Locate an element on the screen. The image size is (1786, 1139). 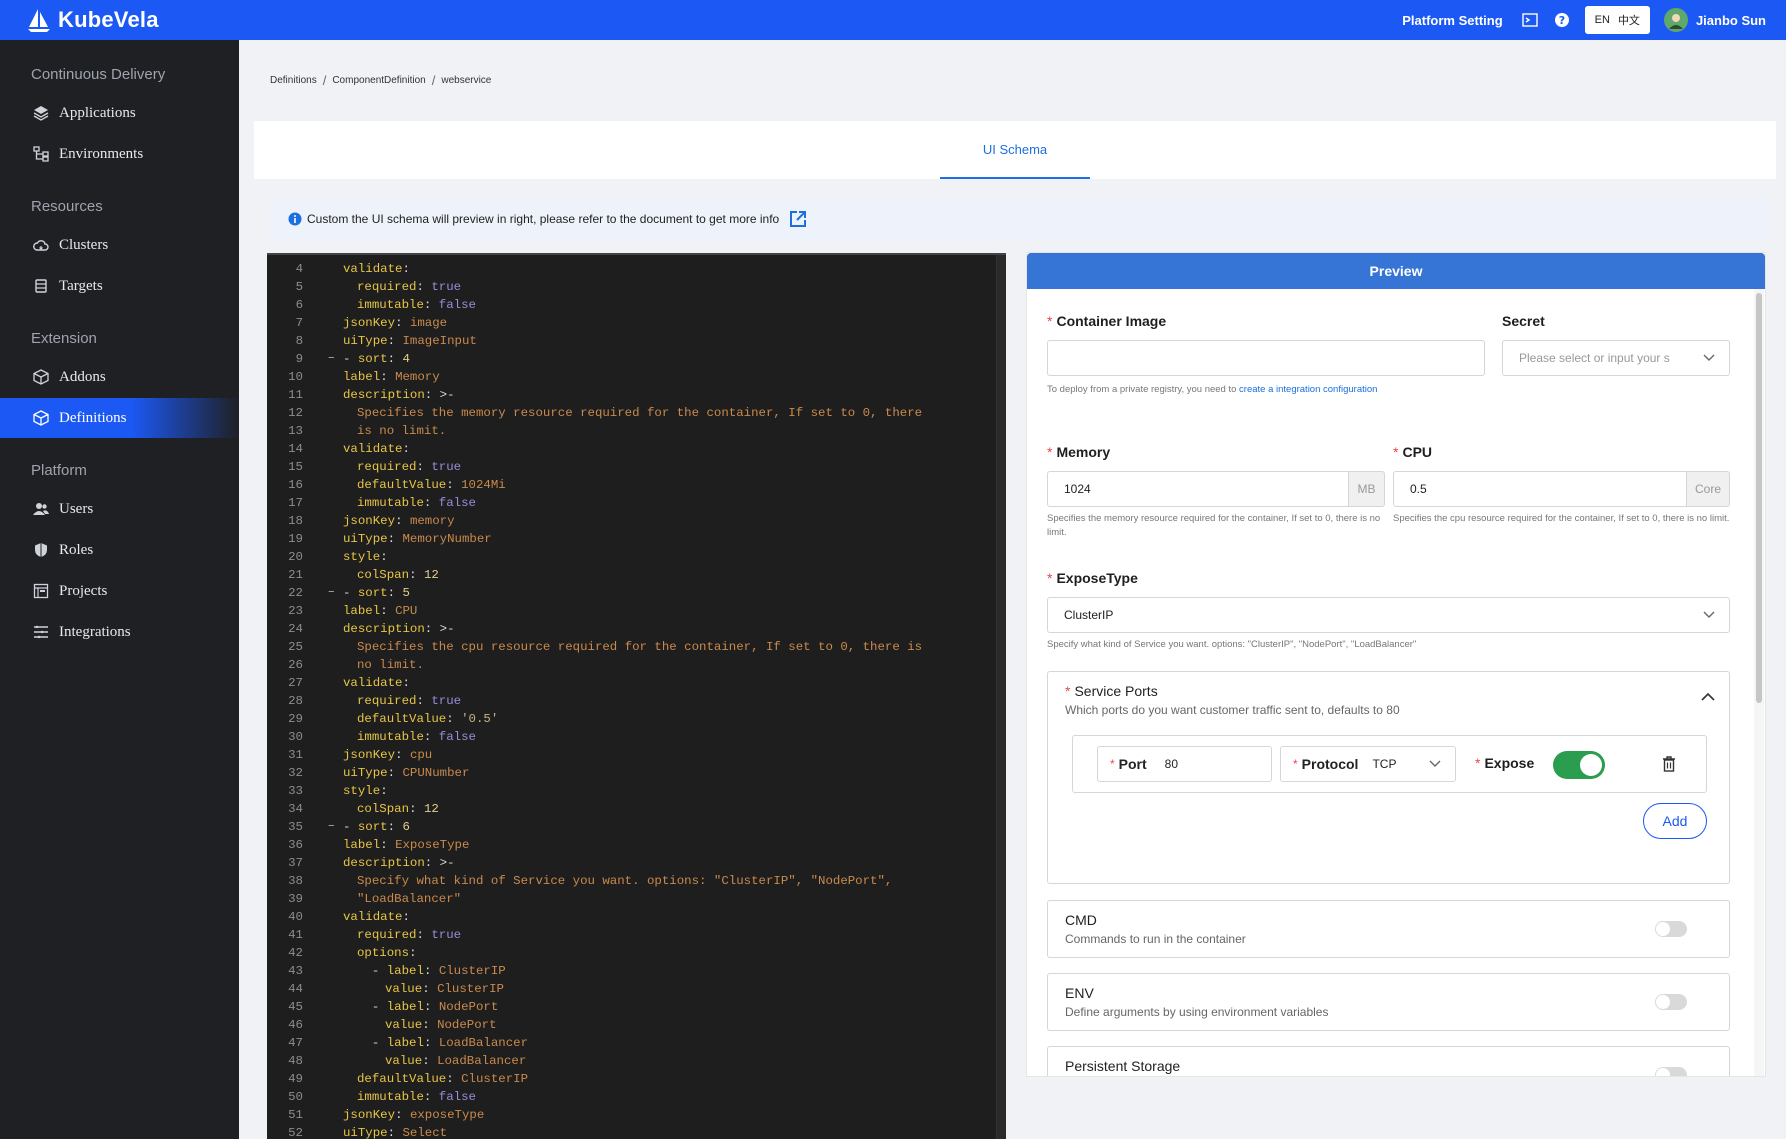
code-line: 18 jsonKey: memory is located at coordinates (632, 521).